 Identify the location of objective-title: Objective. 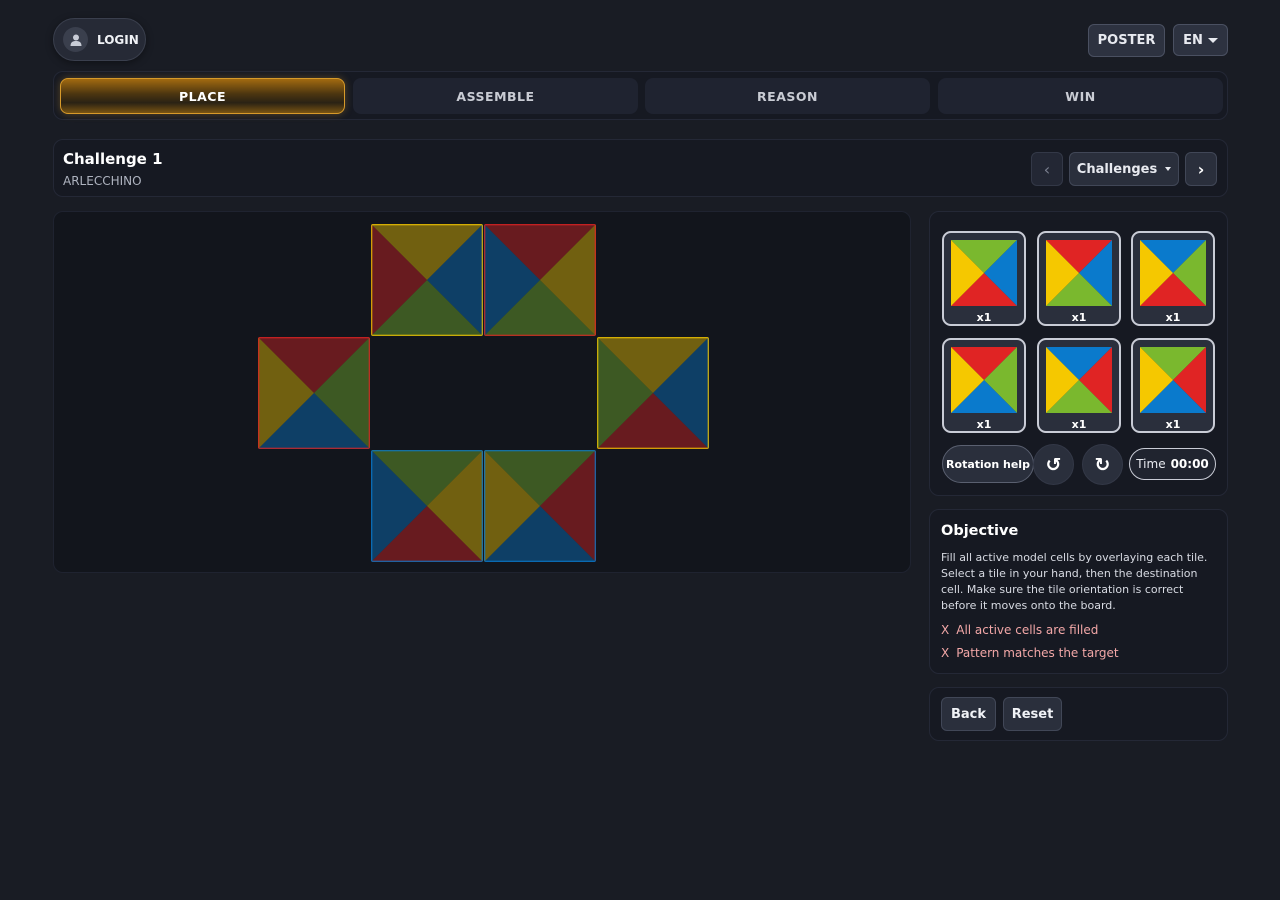
(980, 531).